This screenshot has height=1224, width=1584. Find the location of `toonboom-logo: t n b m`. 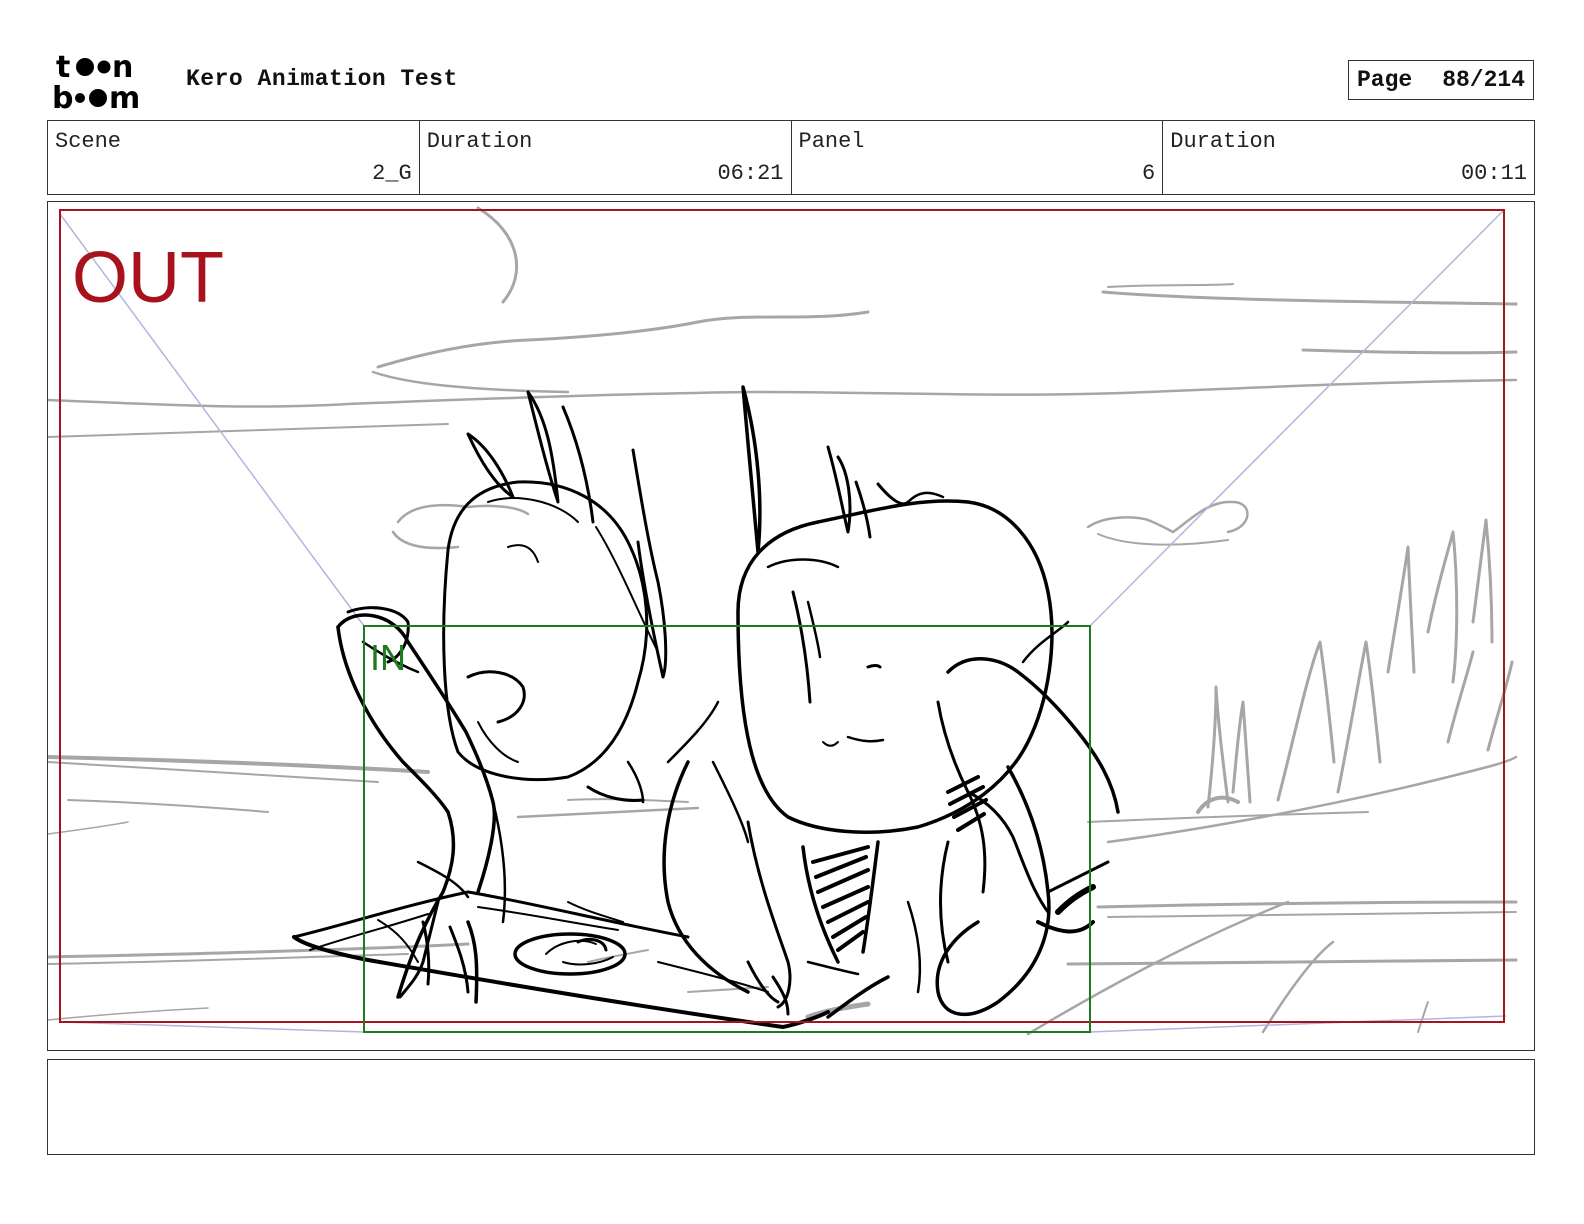

toonboom-logo: t n b m is located at coordinates (96, 81).